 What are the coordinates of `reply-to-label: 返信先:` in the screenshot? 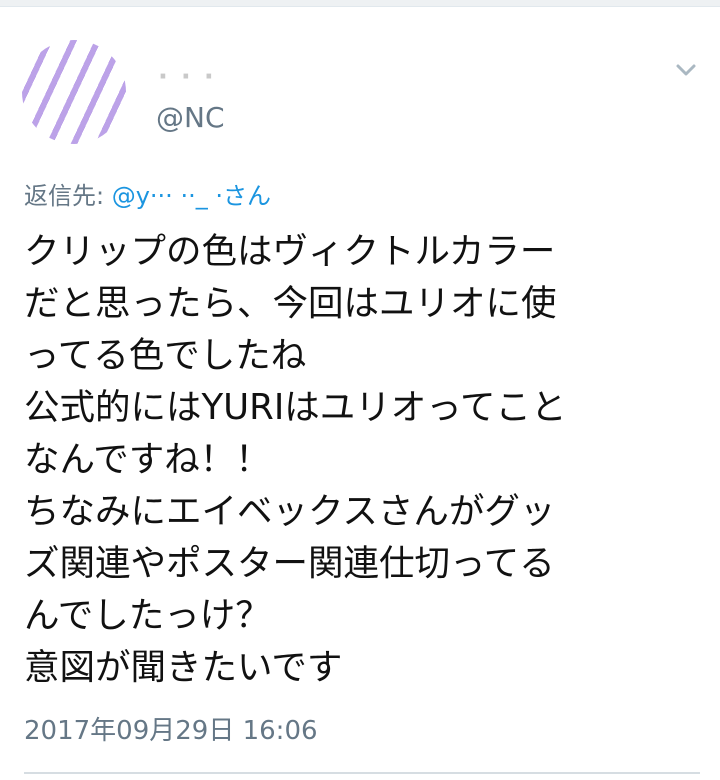 It's located at (68, 196).